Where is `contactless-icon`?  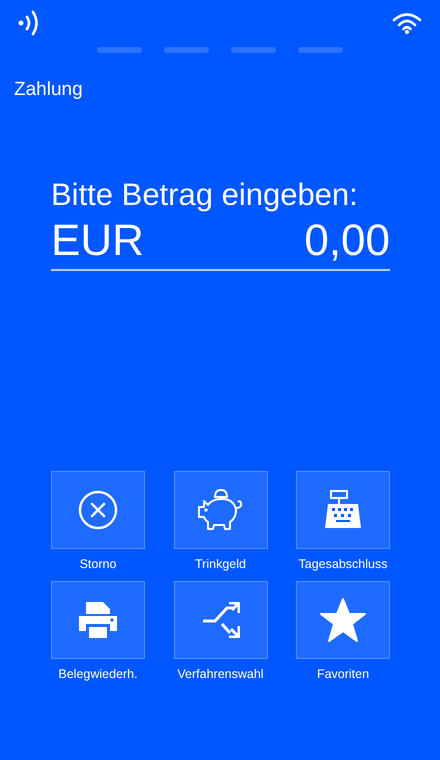
contactless-icon is located at coordinates (29, 23).